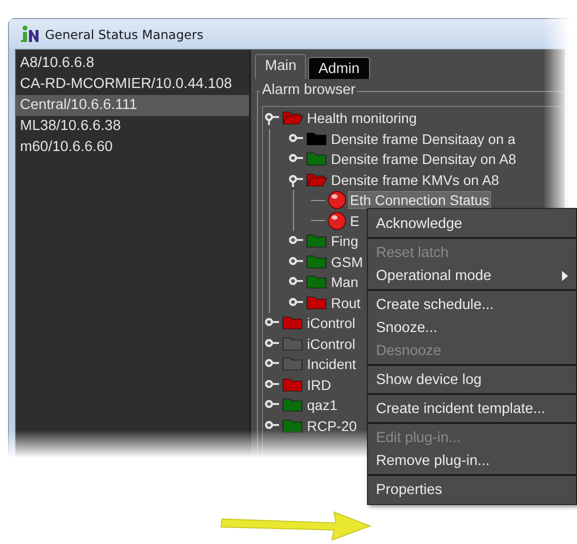  I want to click on manager-item: Central/10.6.6.111, so click(132, 105).